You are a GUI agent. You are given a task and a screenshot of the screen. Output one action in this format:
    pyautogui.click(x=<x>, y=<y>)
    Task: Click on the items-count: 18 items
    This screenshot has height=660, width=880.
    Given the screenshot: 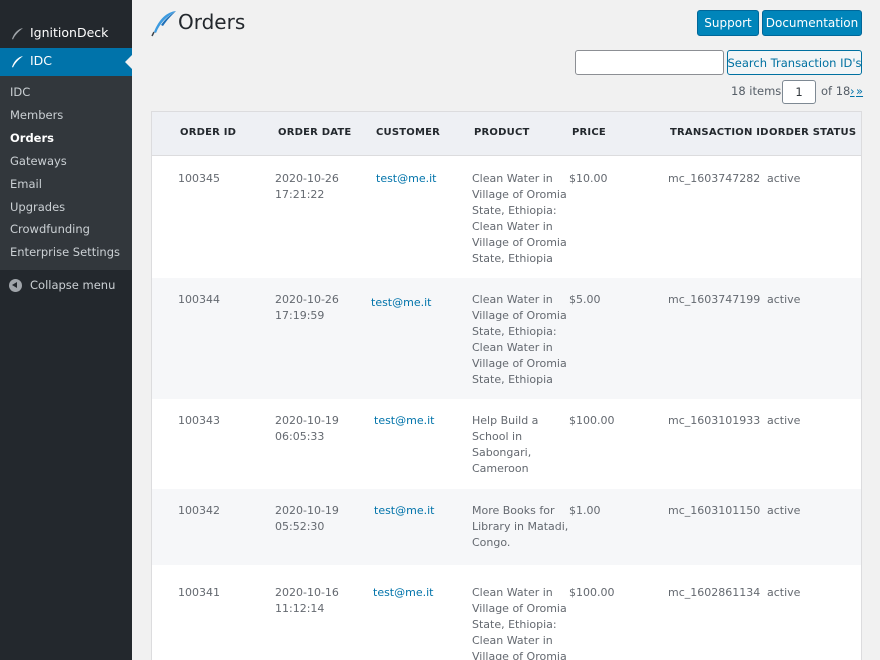 What is the action you would take?
    pyautogui.click(x=756, y=91)
    